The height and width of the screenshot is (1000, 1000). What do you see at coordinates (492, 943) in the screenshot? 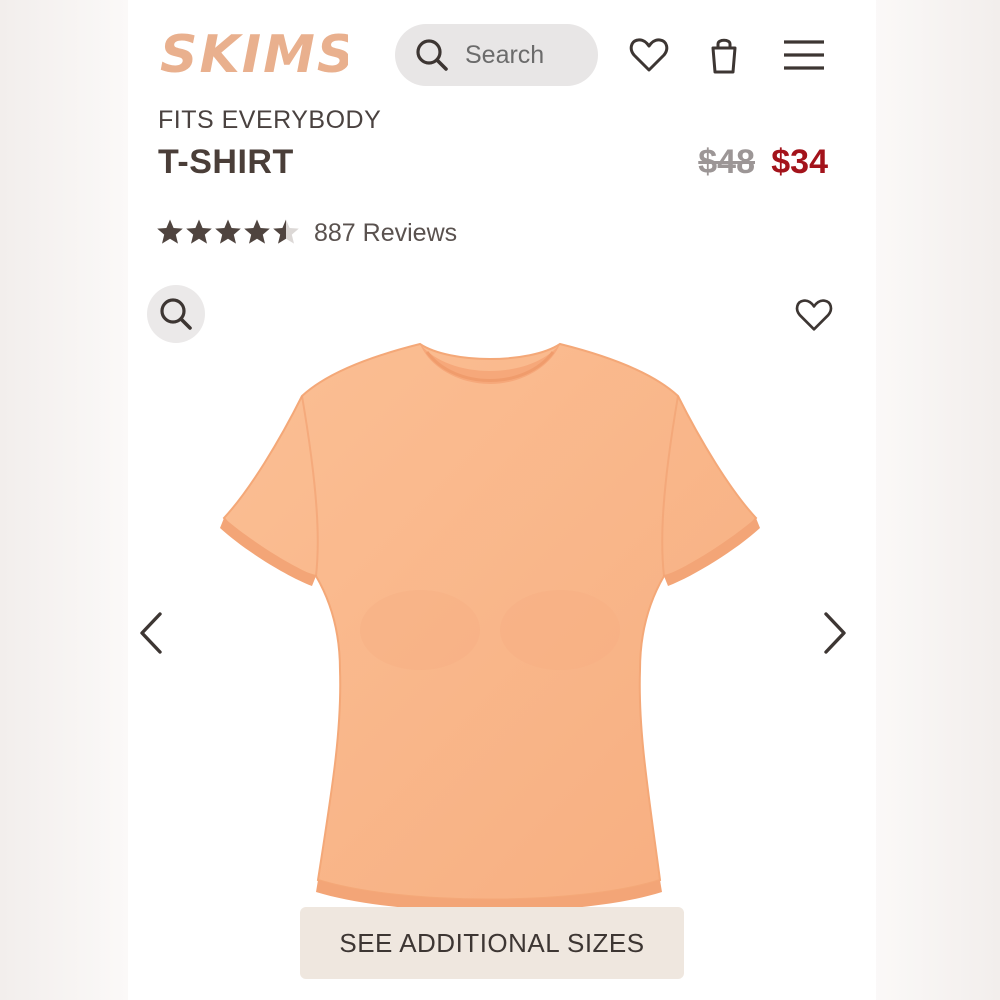
I see `see-additional-sizes-button: SEE ADDITIONAL SIZES` at bounding box center [492, 943].